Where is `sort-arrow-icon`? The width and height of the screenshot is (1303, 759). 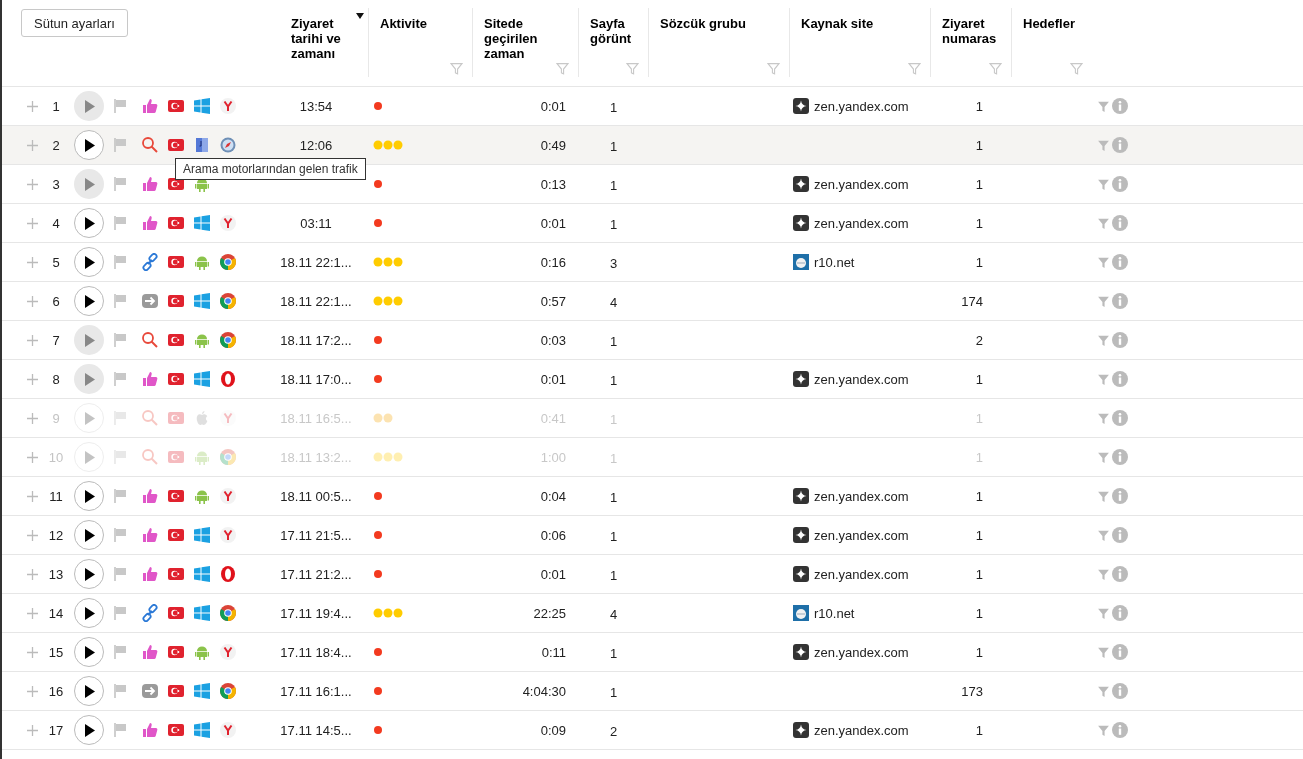
sort-arrow-icon is located at coordinates (360, 16).